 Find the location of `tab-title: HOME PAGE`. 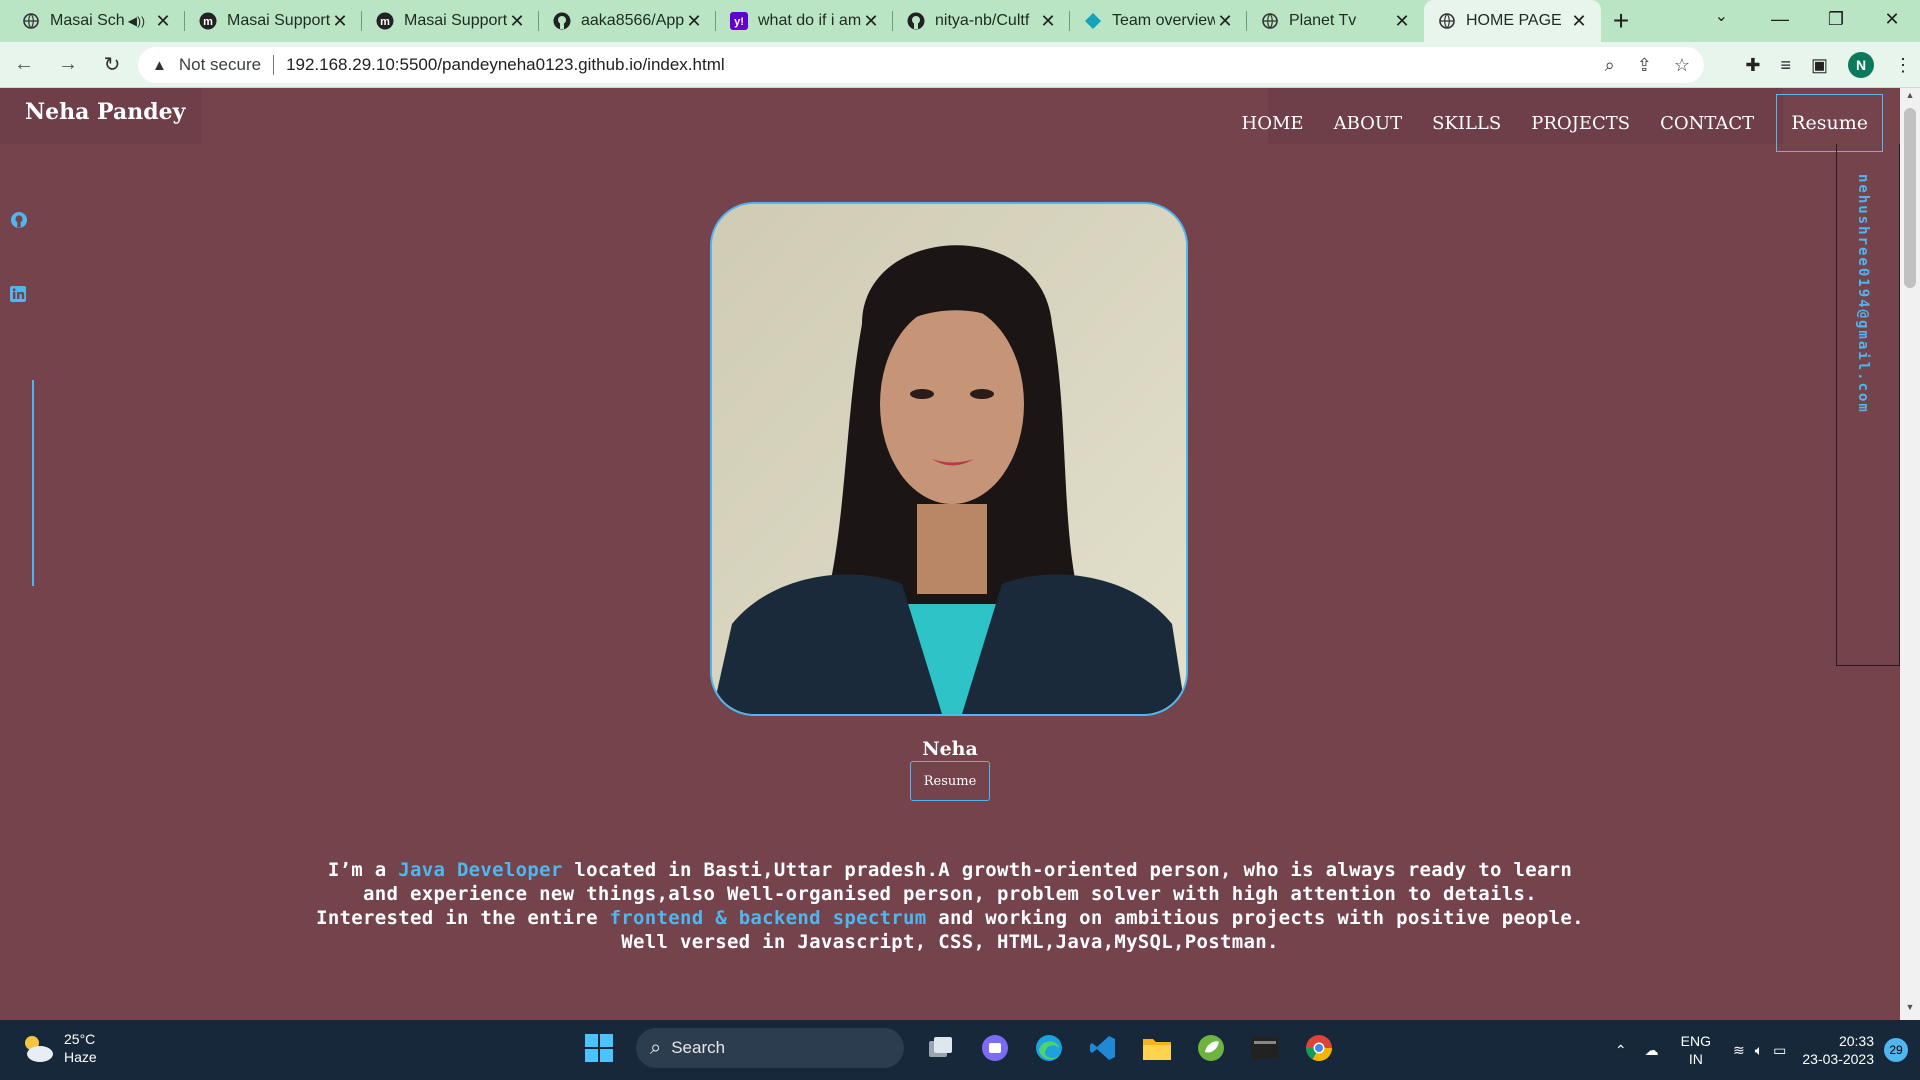

tab-title: HOME PAGE is located at coordinates (1514, 20).